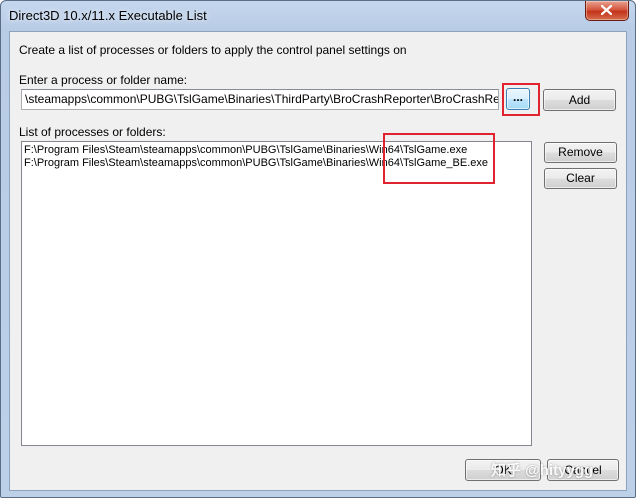 The image size is (636, 498). Describe the element at coordinates (92, 132) in the screenshot. I see `list-label: List of processes or folders:` at that location.